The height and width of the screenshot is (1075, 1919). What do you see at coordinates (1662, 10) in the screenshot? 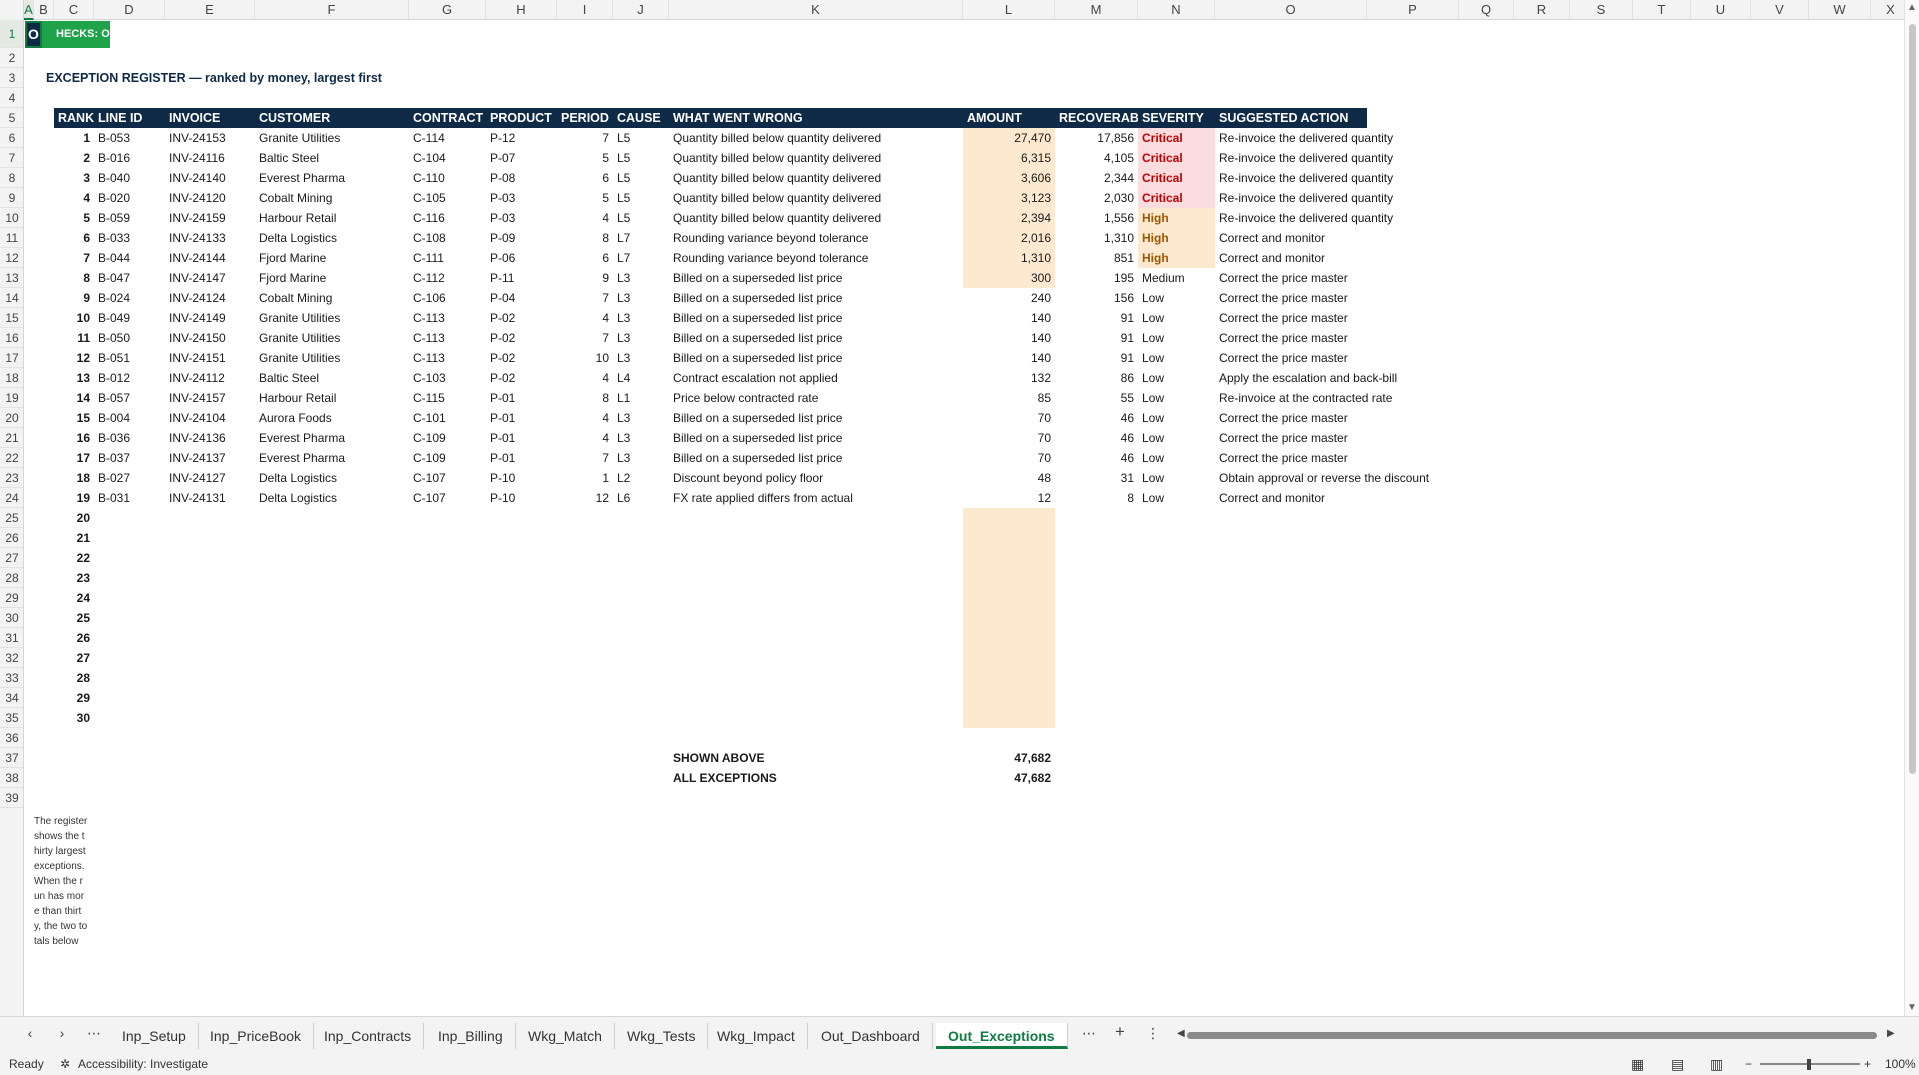
I see `column-header-t: T` at bounding box center [1662, 10].